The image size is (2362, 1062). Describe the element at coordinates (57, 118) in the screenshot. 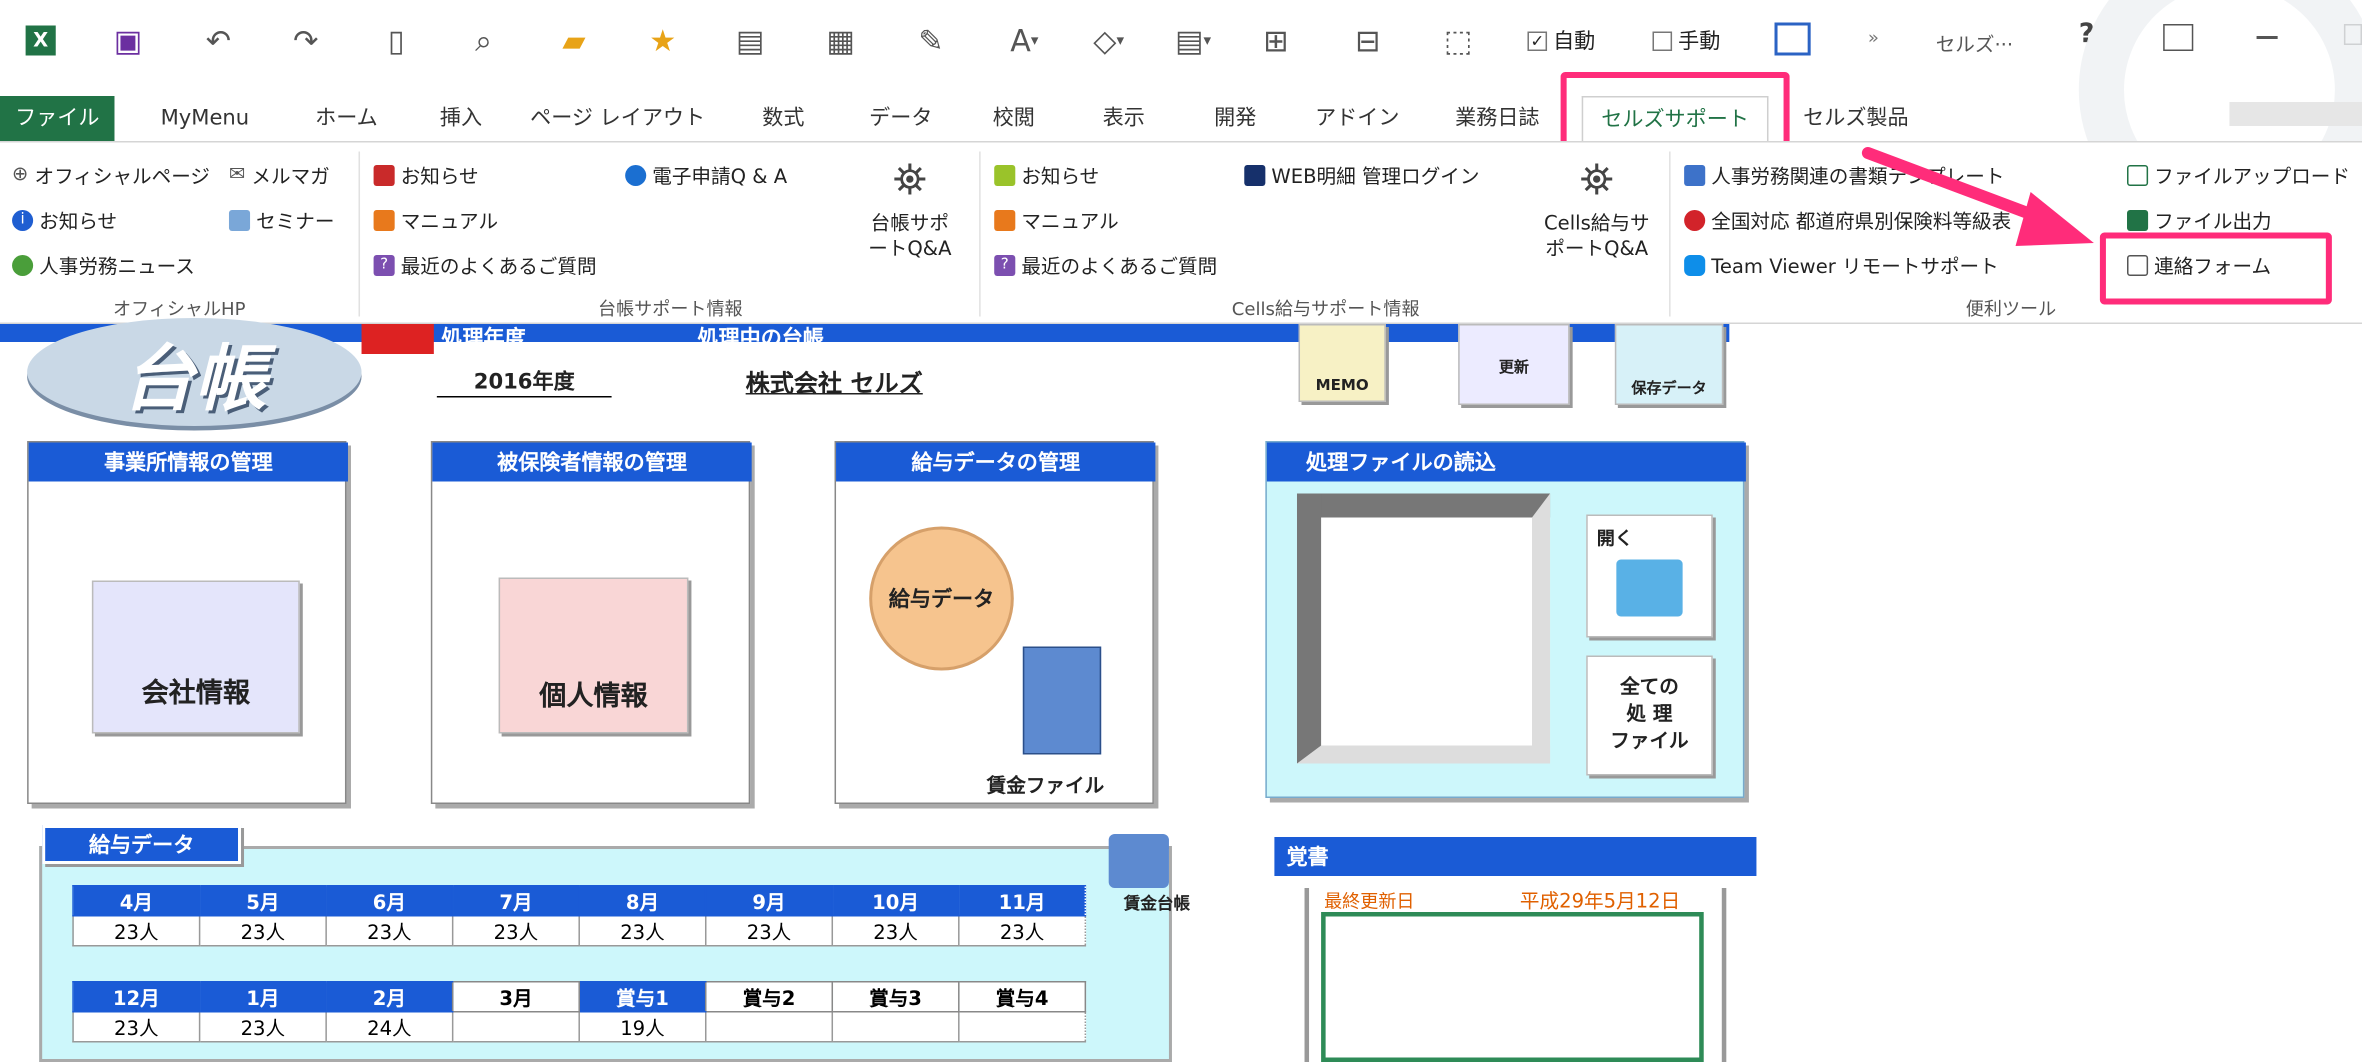

I see `tab-file: ファイル` at that location.